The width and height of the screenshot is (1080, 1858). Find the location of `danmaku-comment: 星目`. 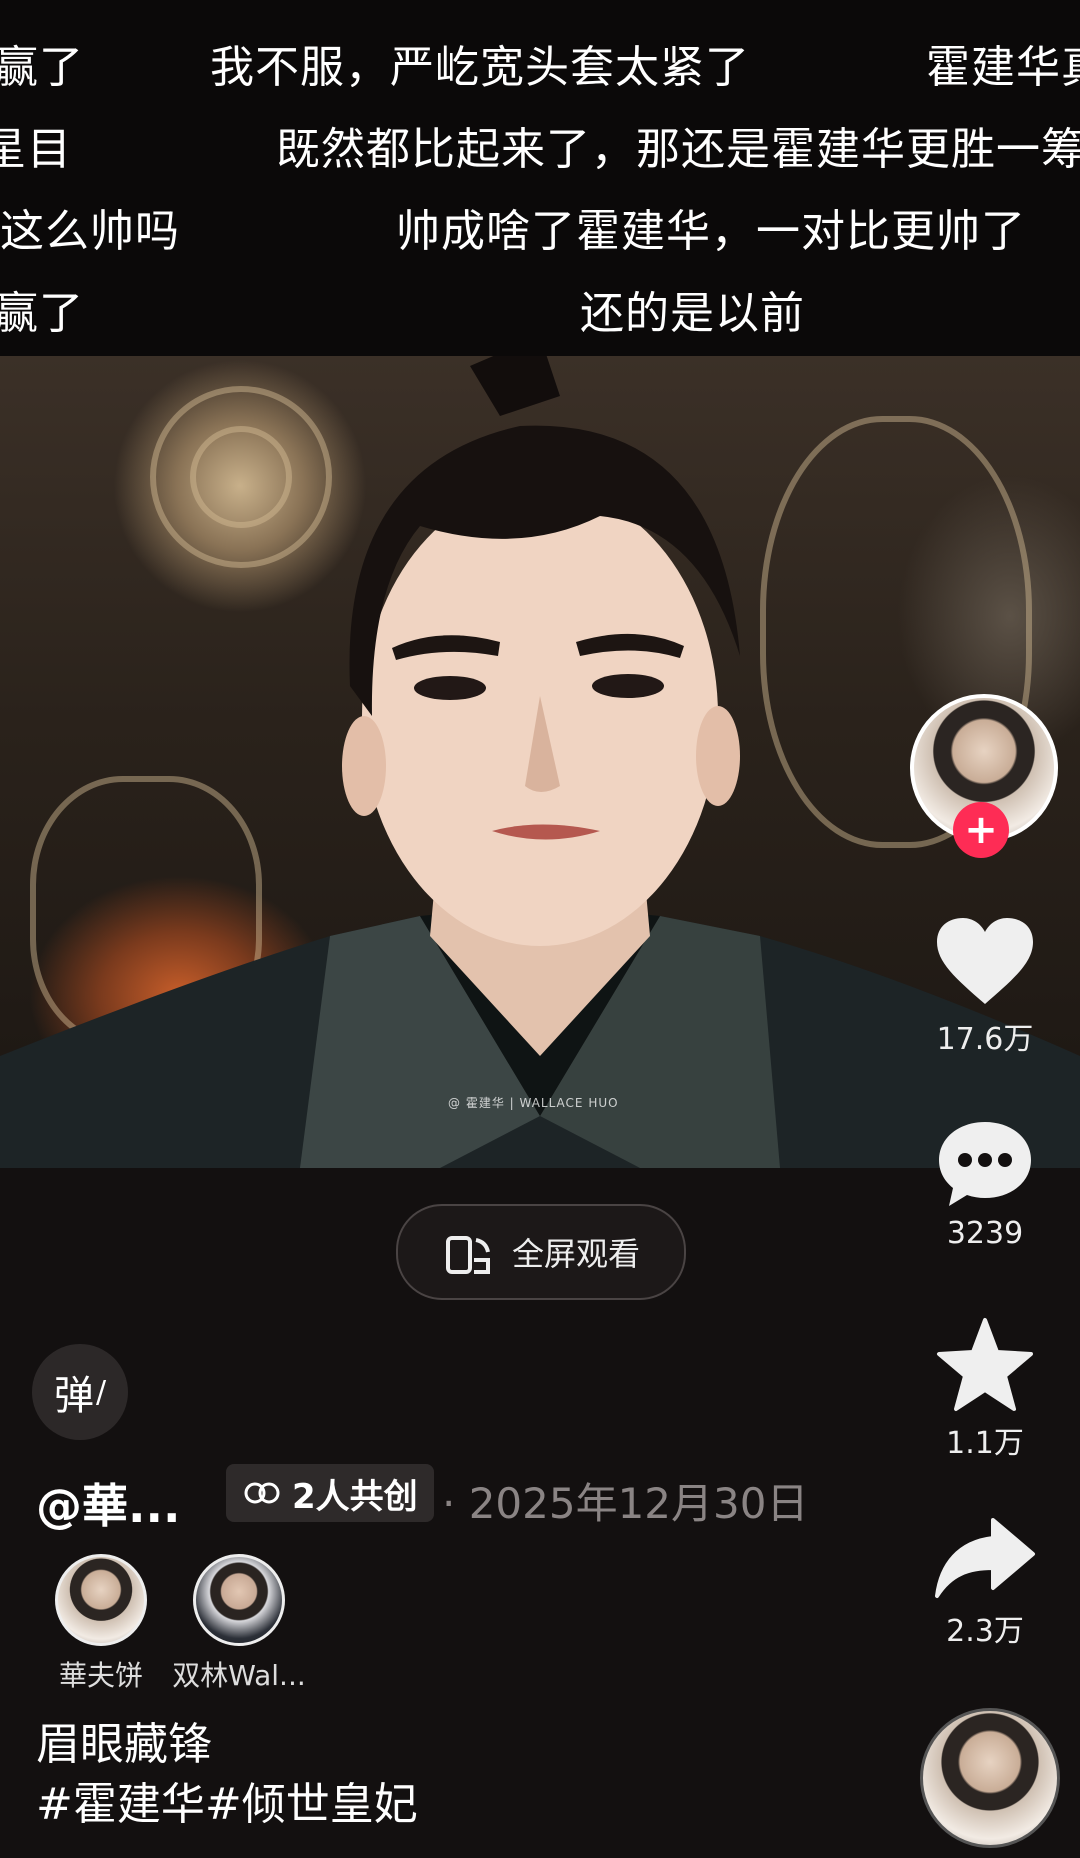

danmaku-comment: 星目 is located at coordinates (36, 149).